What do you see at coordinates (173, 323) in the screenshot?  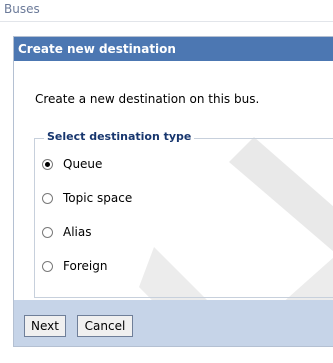 I see `button-bar: Next Cancel` at bounding box center [173, 323].